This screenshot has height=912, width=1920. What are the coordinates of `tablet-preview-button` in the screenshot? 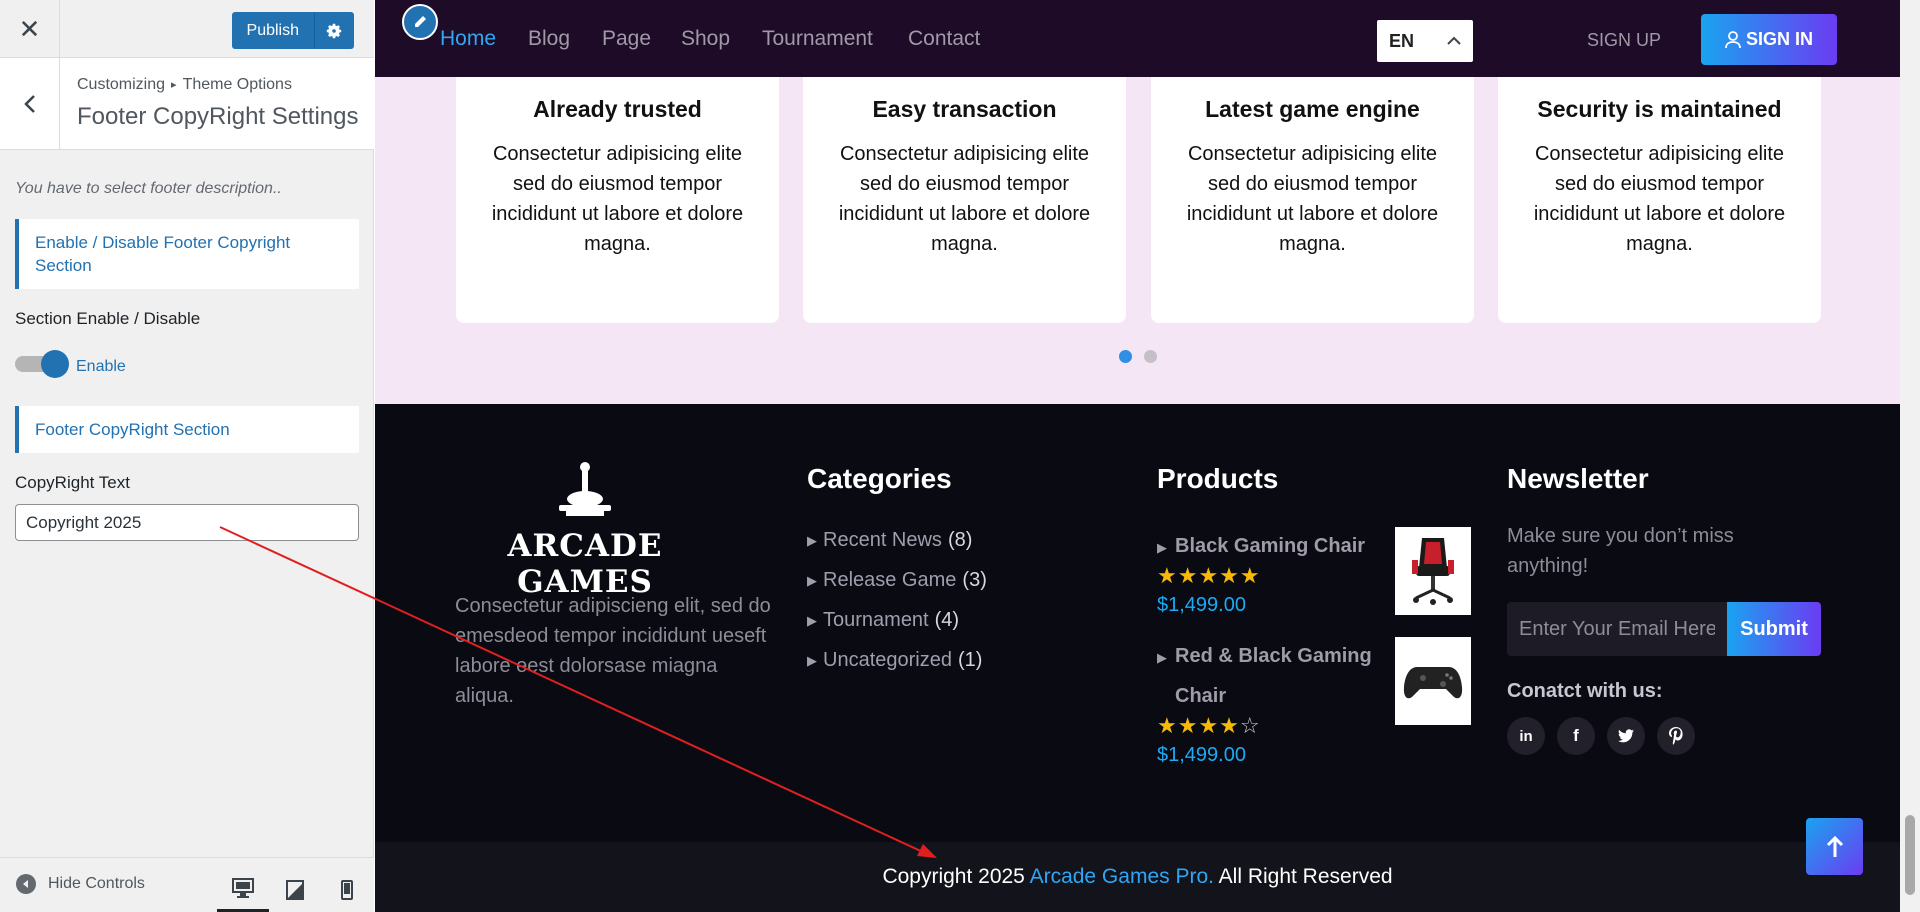 It's located at (295, 889).